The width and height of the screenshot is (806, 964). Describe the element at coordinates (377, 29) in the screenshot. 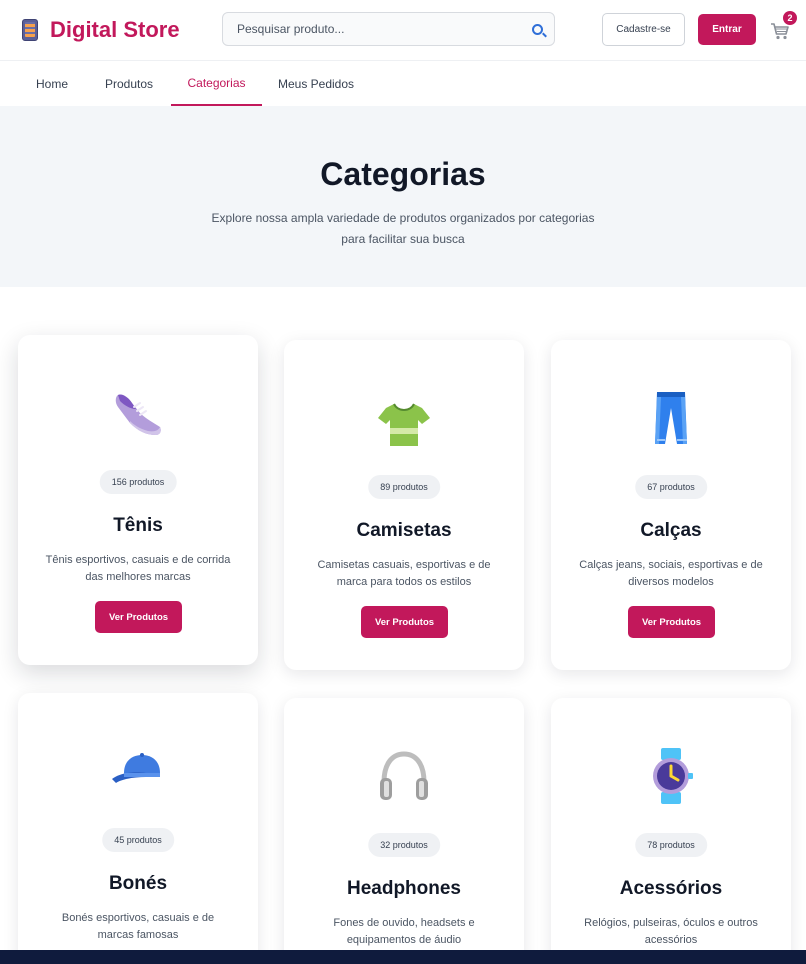

I see `search-input` at that location.